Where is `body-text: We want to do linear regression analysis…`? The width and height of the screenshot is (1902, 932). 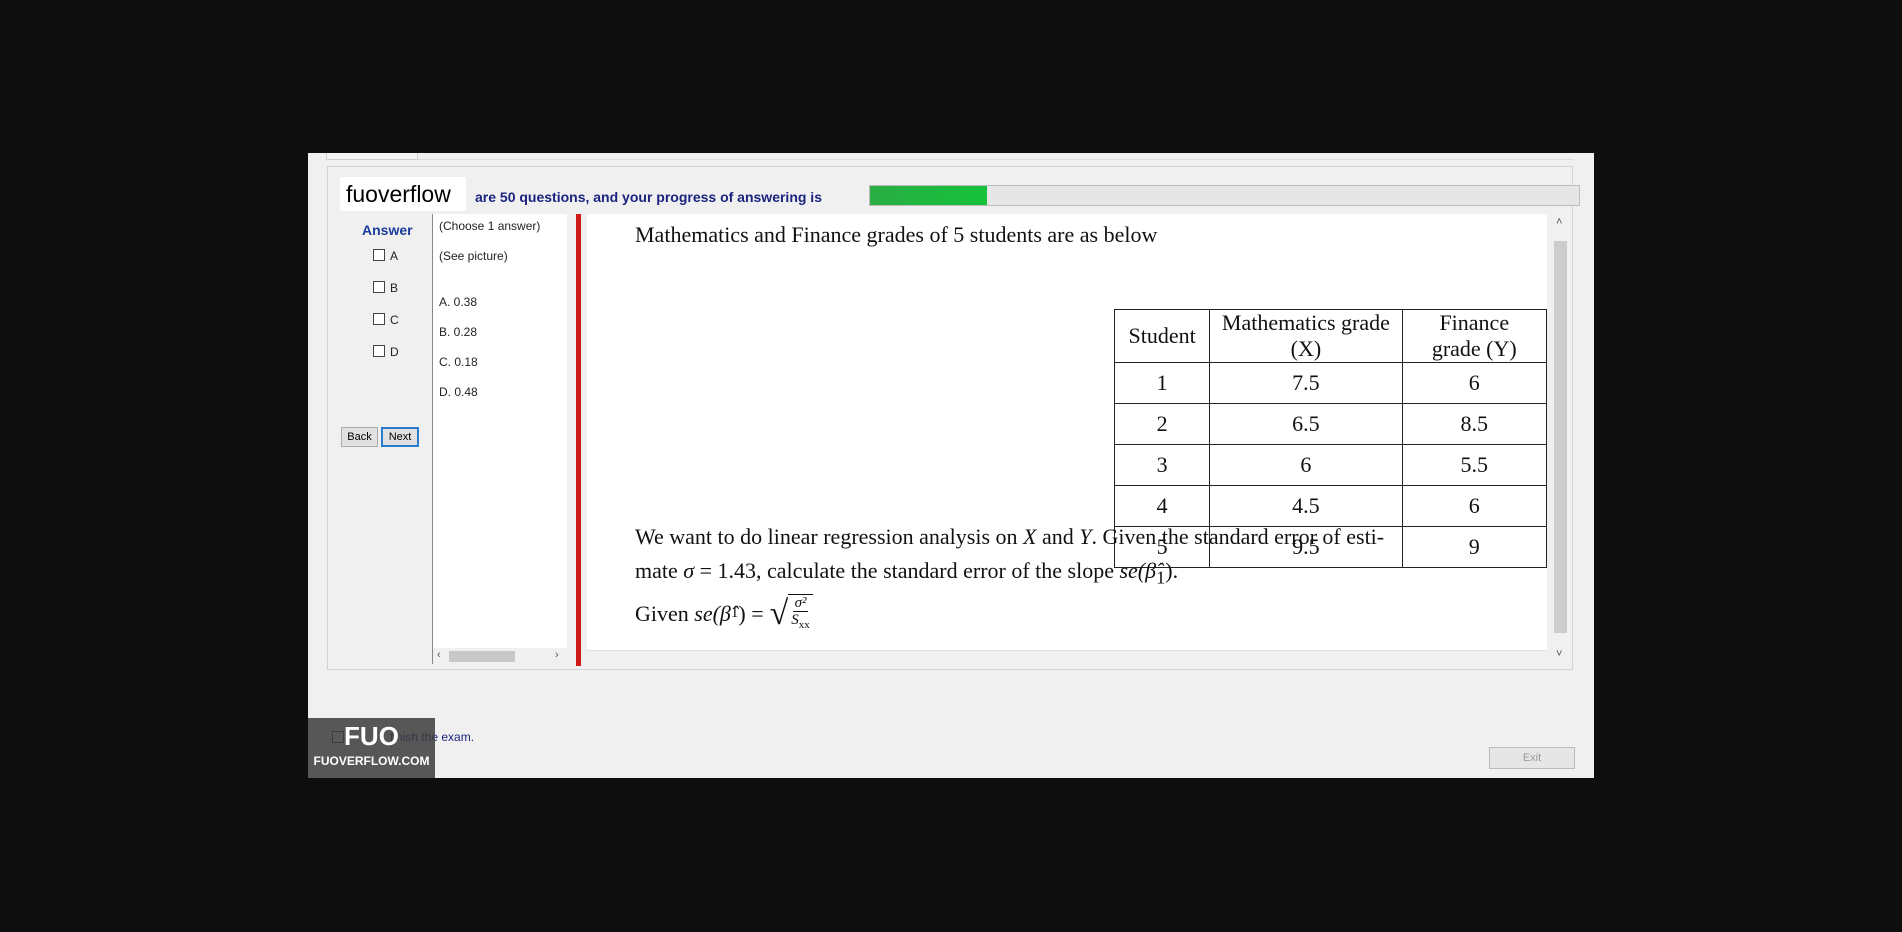
body-text: We want to do linear regression analysis… is located at coordinates (829, 536).